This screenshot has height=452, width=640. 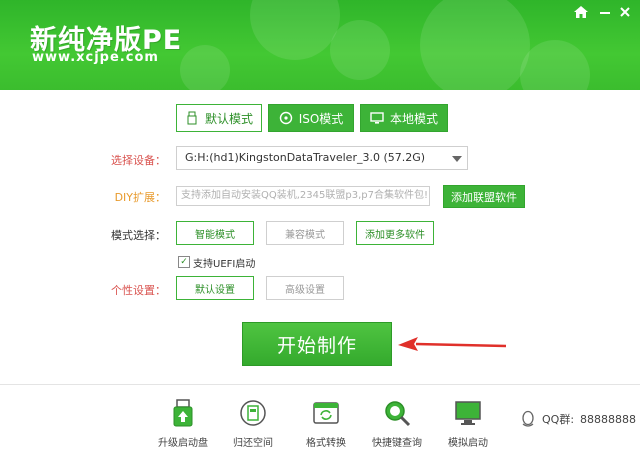 I want to click on mode-label: 模式选择：, so click(x=138, y=235).